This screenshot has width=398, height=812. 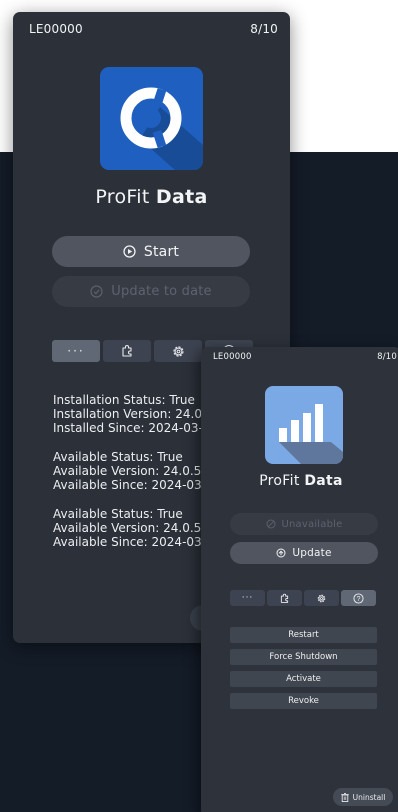 I want to click on update-to-date-label: Update to date, so click(x=161, y=291).